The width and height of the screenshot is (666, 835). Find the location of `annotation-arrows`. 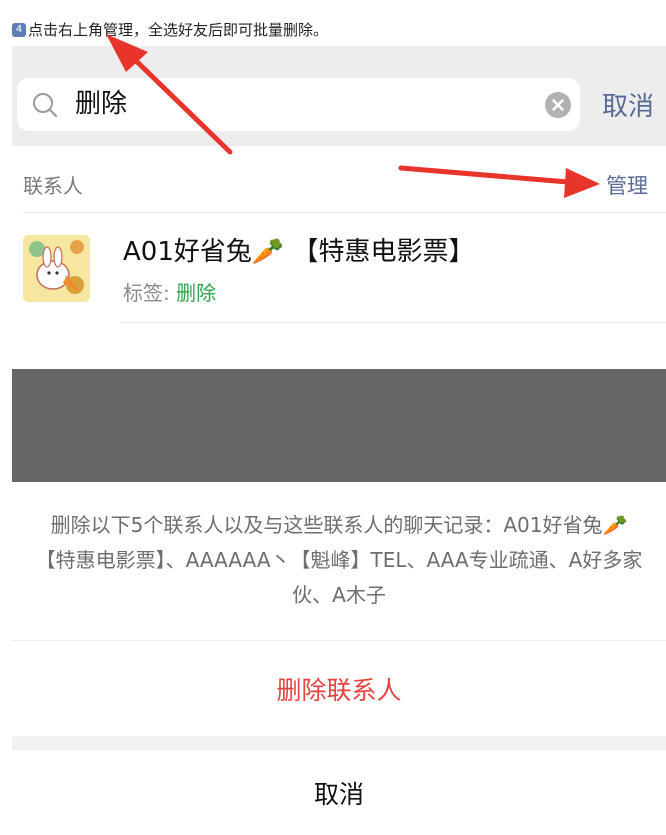

annotation-arrows is located at coordinates (353, 116).